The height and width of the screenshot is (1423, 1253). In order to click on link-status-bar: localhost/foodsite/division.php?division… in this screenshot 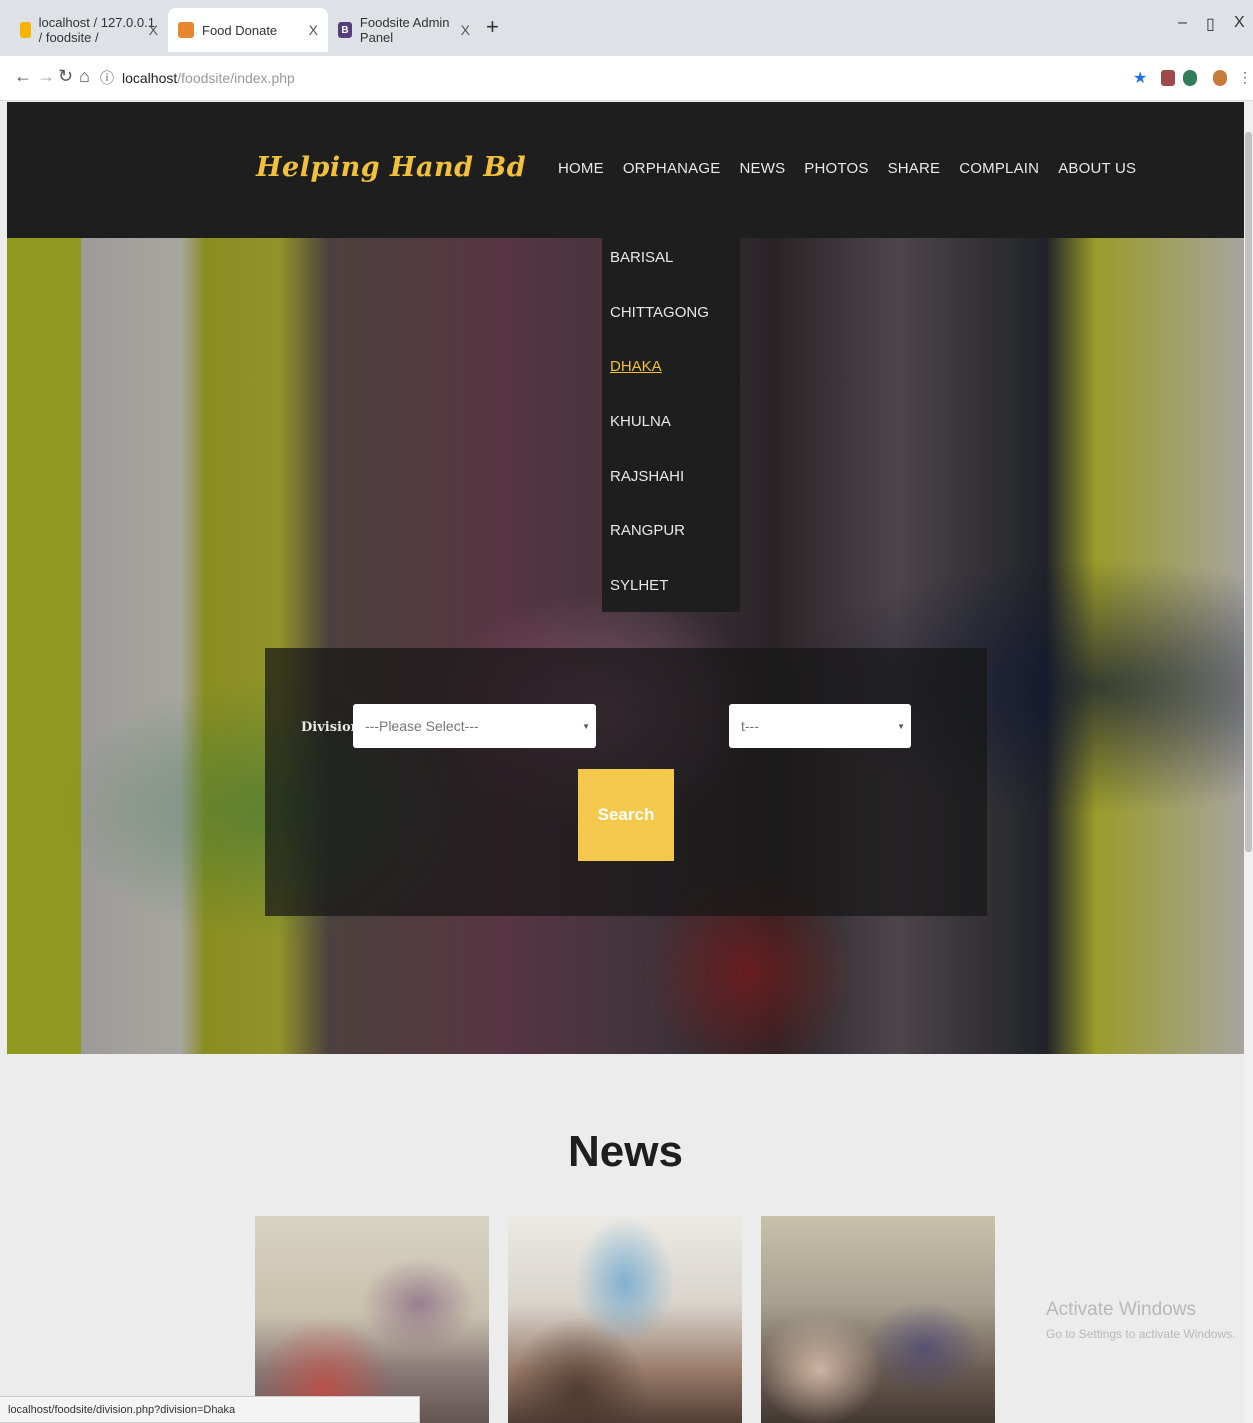, I will do `click(210, 1409)`.